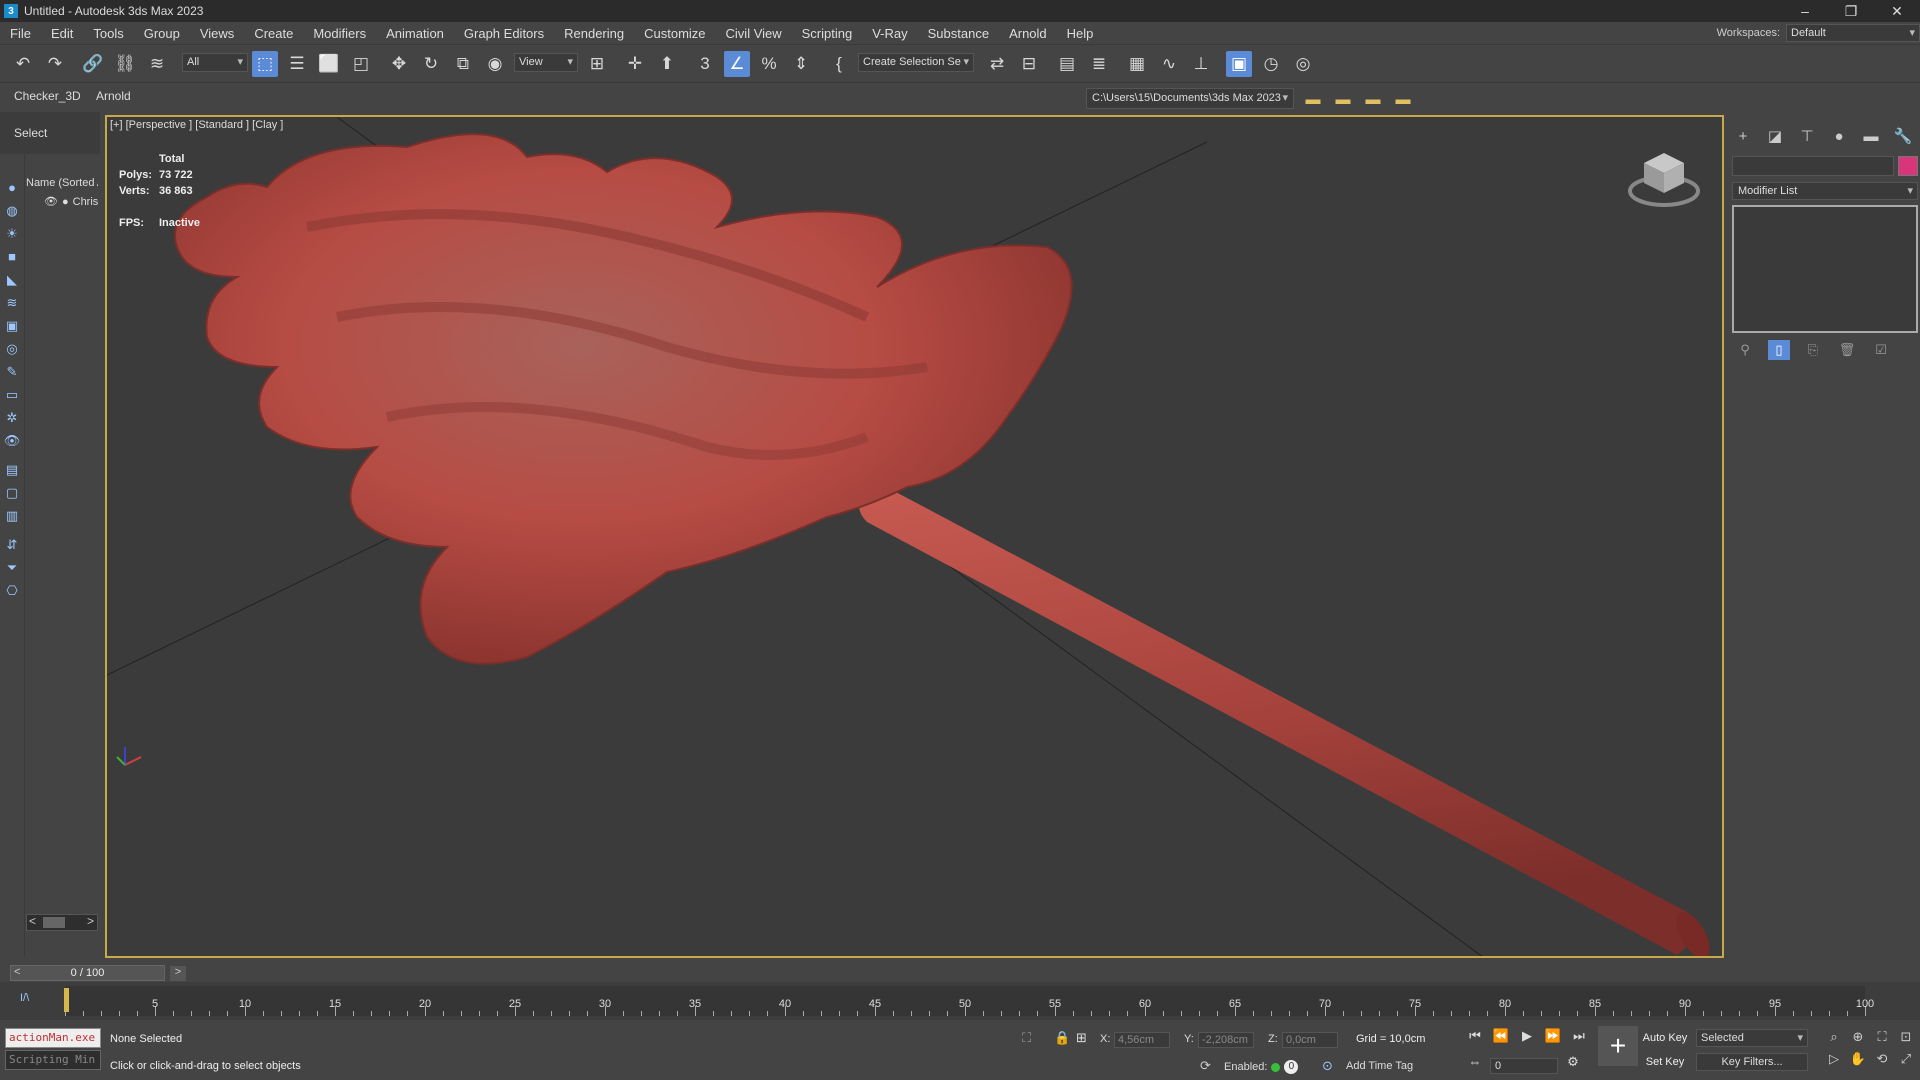 The width and height of the screenshot is (1920, 1080). Describe the element at coordinates (1343, 99) in the screenshot. I see `create-project-icon: ▬` at that location.